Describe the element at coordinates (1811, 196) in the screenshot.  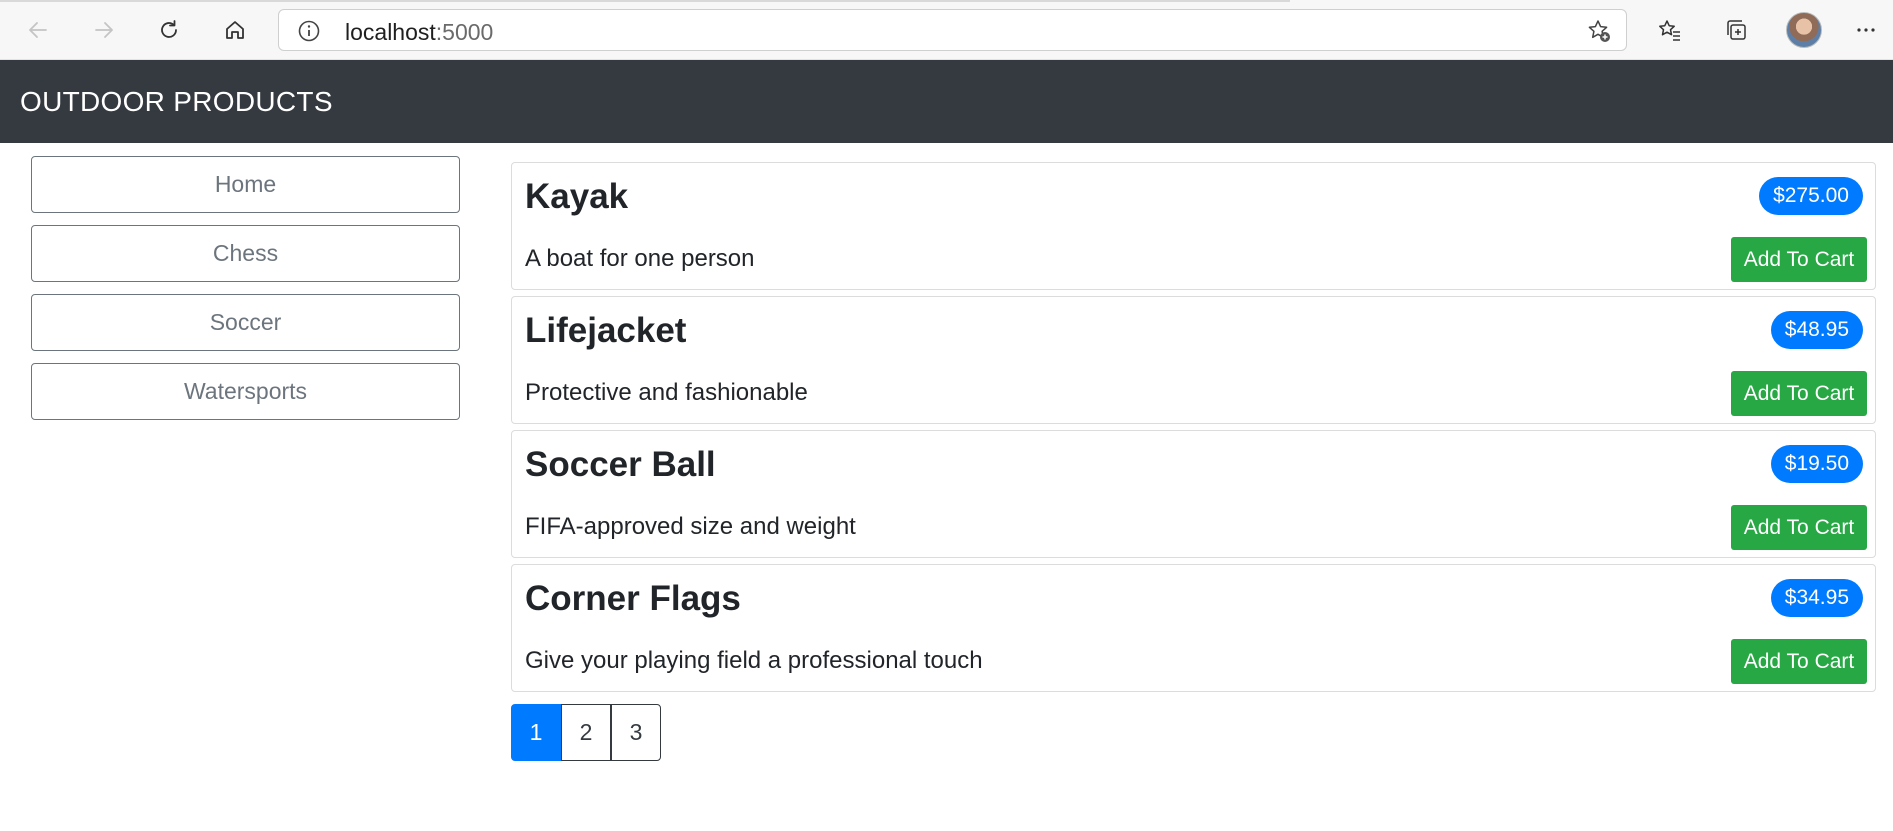
I see `price-badge: $275.00` at that location.